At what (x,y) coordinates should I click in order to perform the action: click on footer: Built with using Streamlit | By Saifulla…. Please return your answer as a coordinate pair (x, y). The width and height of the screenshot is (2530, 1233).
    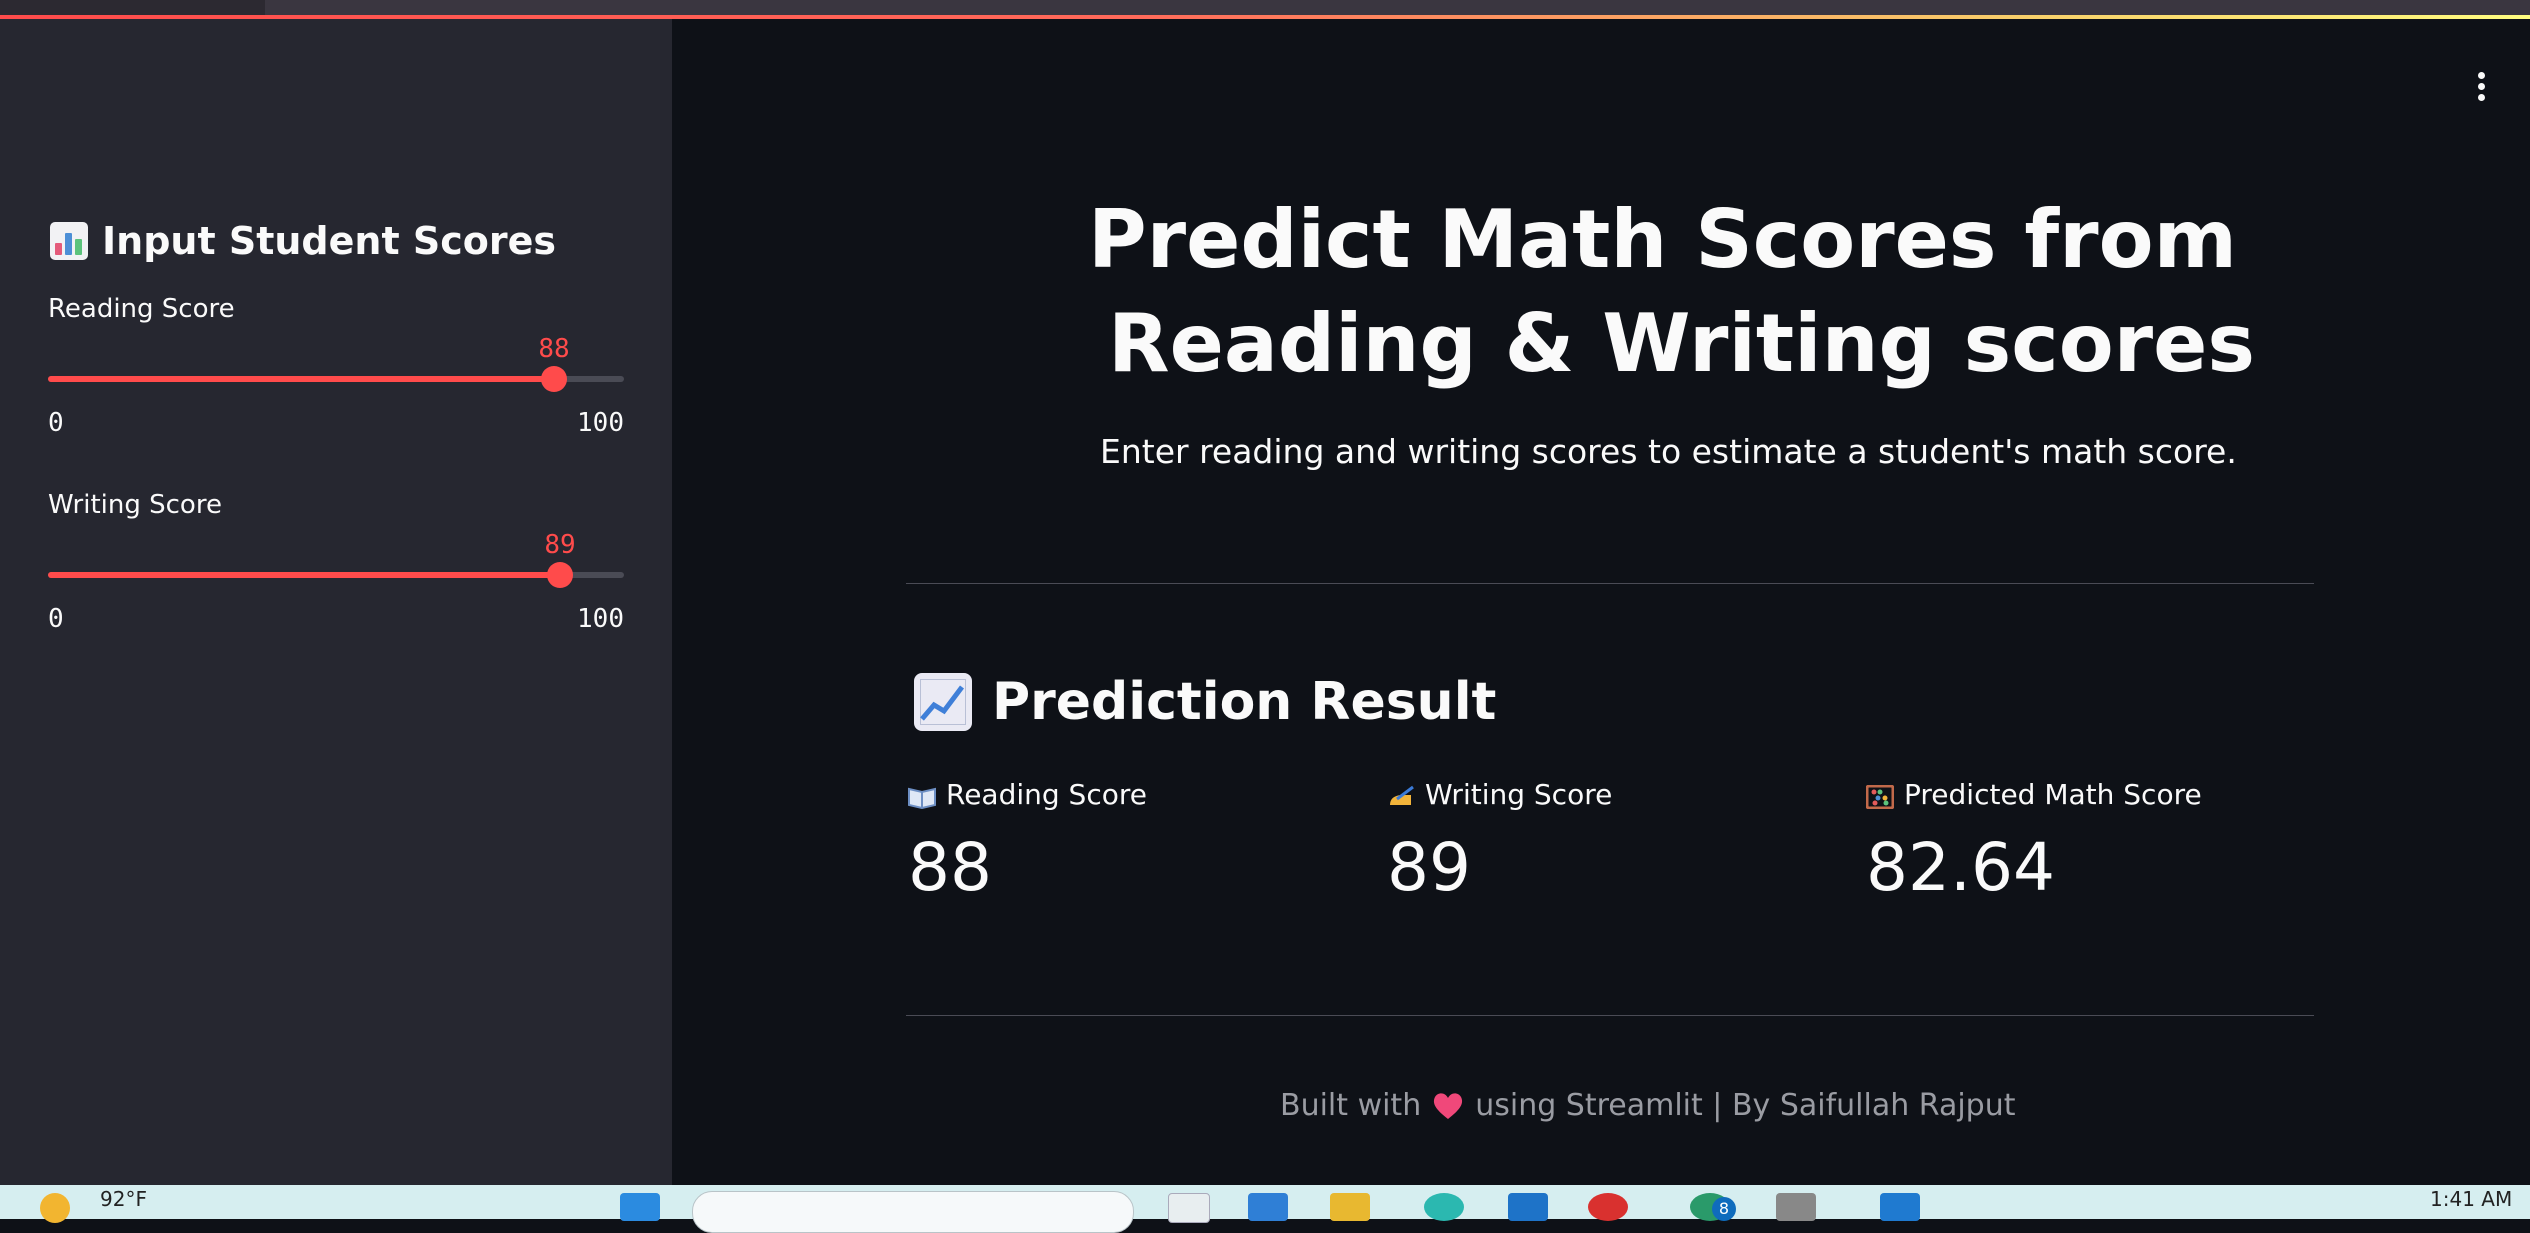
    Looking at the image, I should click on (1647, 1105).